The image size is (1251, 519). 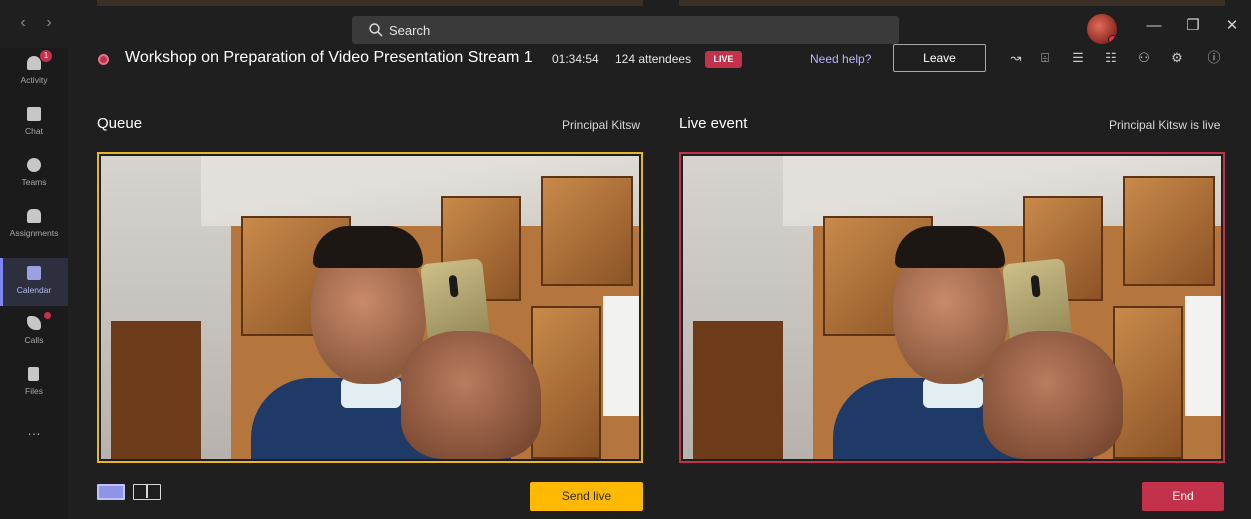 What do you see at coordinates (939, 58) in the screenshot?
I see `leave-button: Leave` at bounding box center [939, 58].